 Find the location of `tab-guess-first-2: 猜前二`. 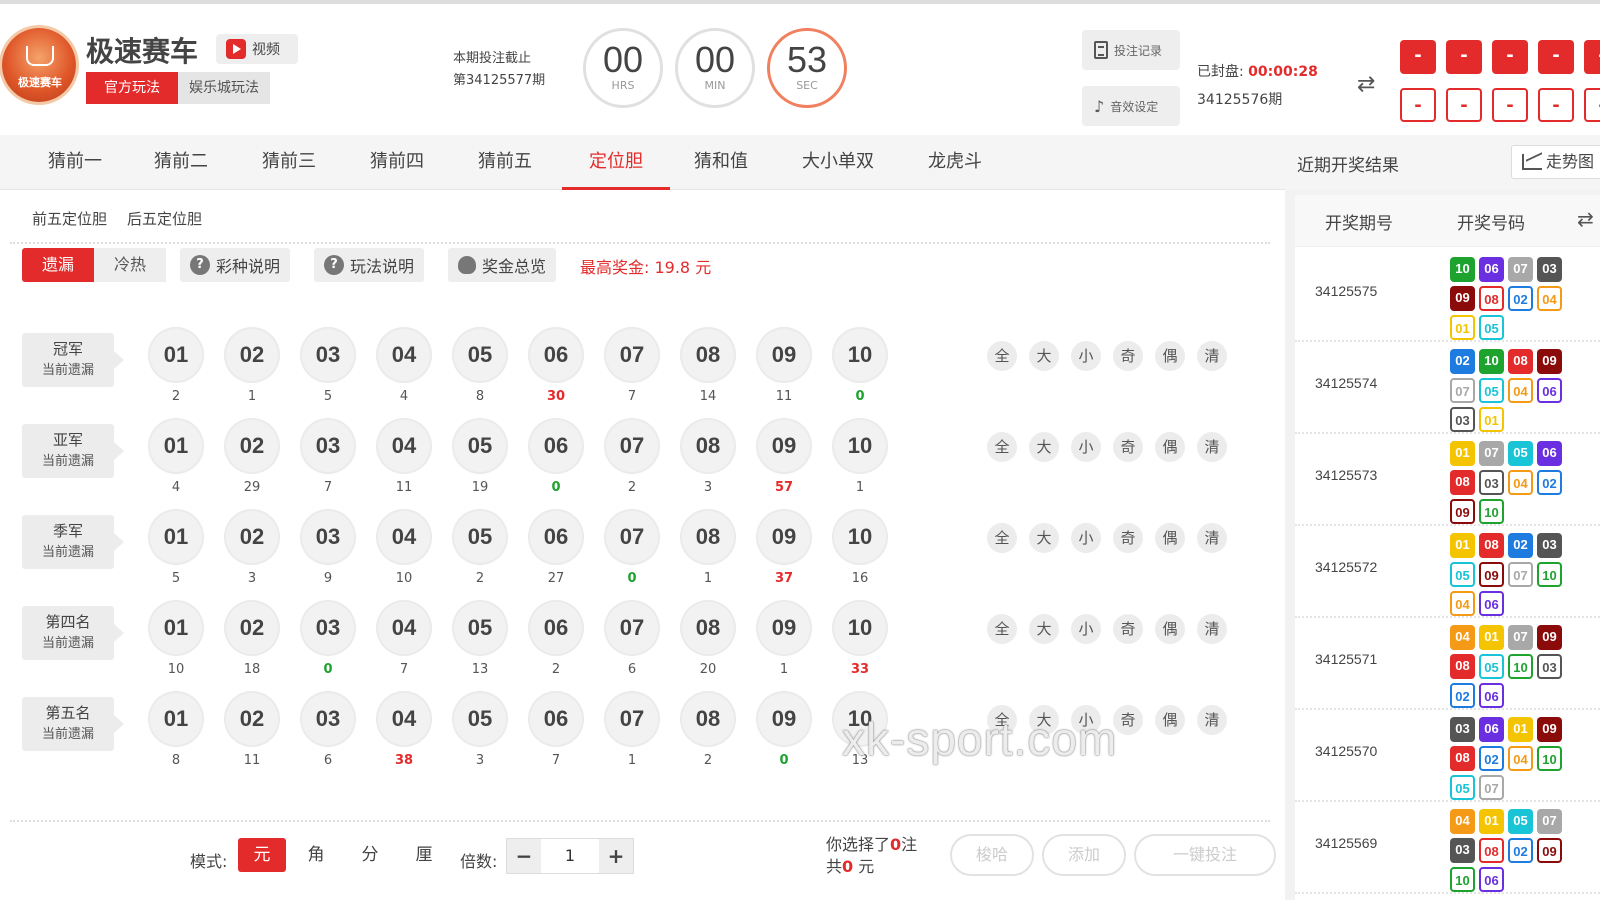

tab-guess-first-2: 猜前二 is located at coordinates (181, 162).